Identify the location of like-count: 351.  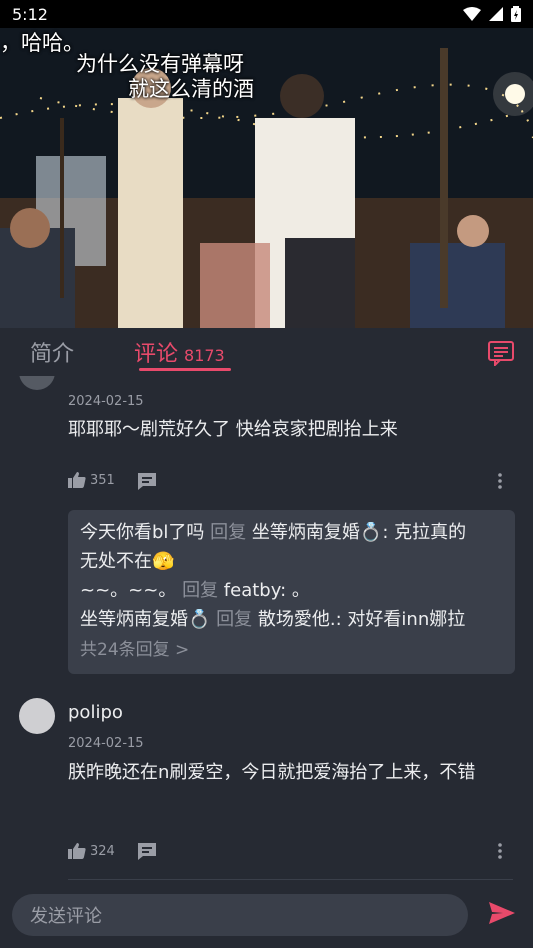
(102, 480).